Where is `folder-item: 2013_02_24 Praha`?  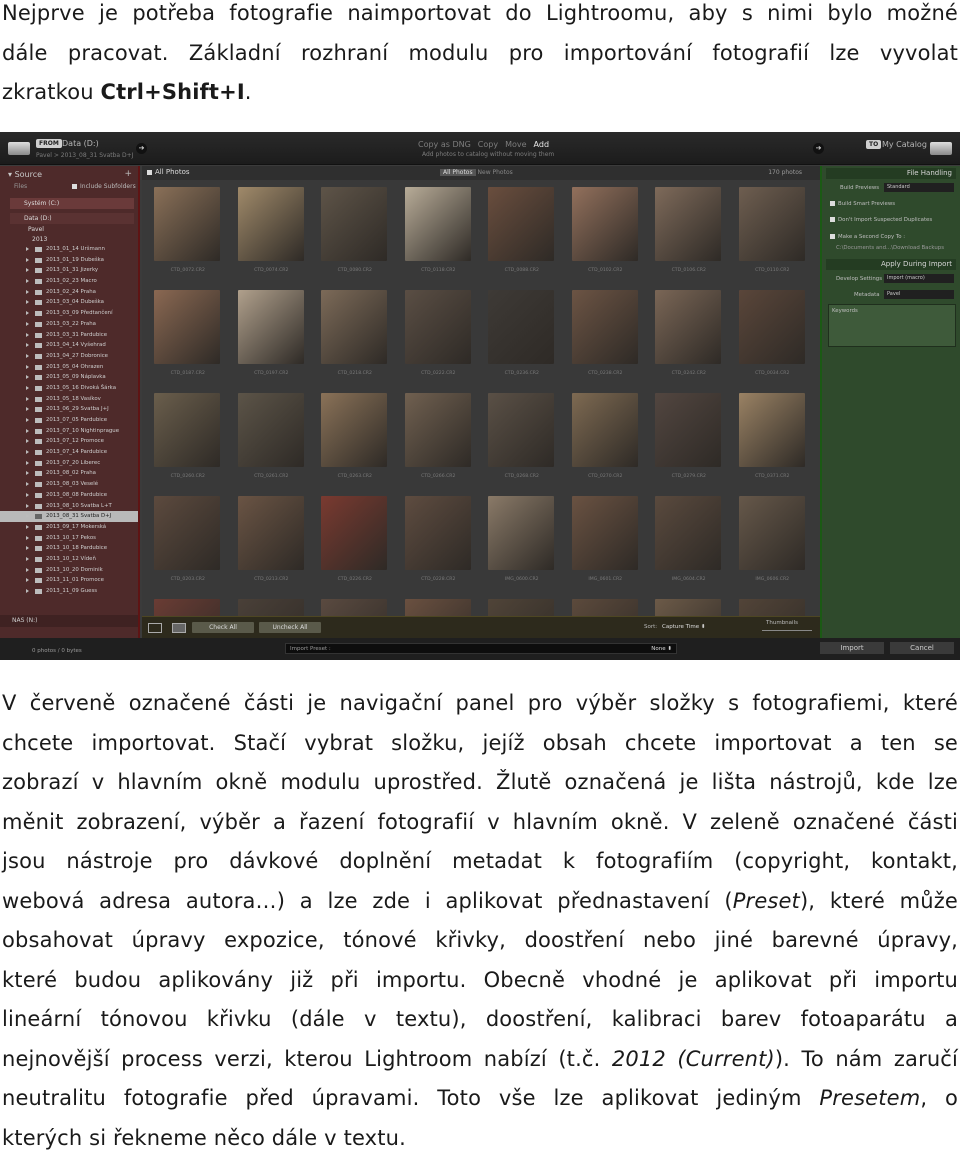
folder-item: 2013_02_24 Praha is located at coordinates (69, 292).